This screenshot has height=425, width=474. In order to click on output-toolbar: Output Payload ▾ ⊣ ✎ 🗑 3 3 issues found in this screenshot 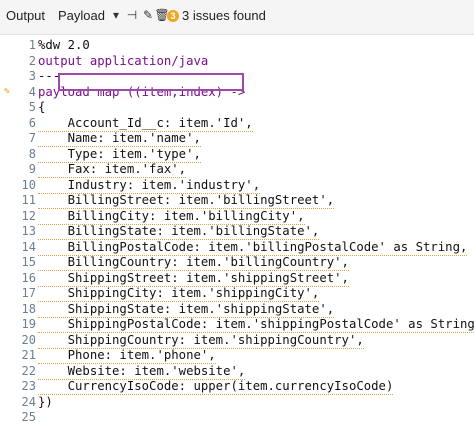, I will do `click(237, 17)`.